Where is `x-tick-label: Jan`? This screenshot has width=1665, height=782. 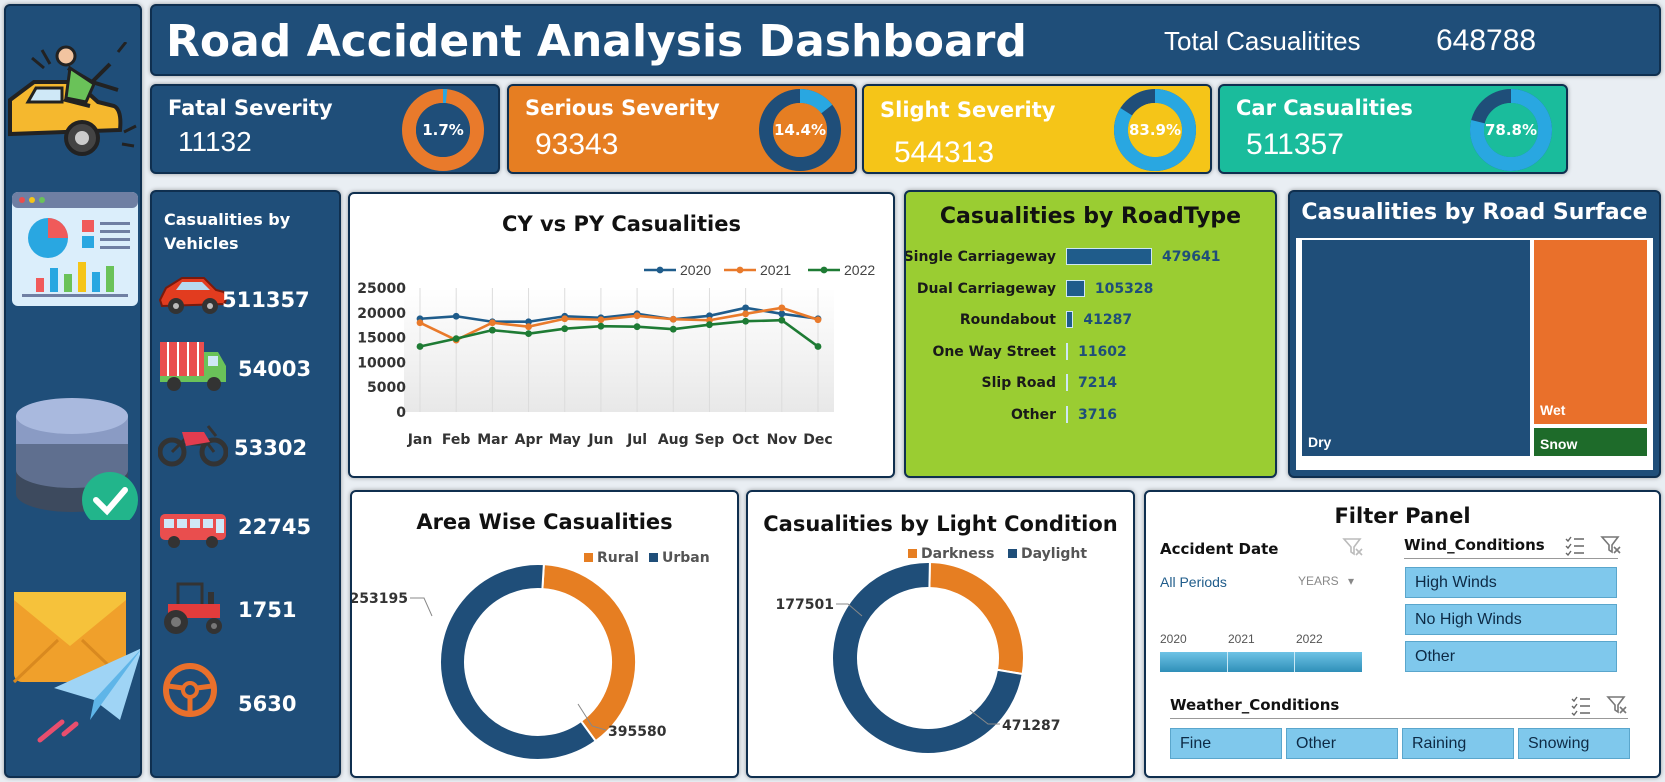 x-tick-label: Jan is located at coordinates (420, 440).